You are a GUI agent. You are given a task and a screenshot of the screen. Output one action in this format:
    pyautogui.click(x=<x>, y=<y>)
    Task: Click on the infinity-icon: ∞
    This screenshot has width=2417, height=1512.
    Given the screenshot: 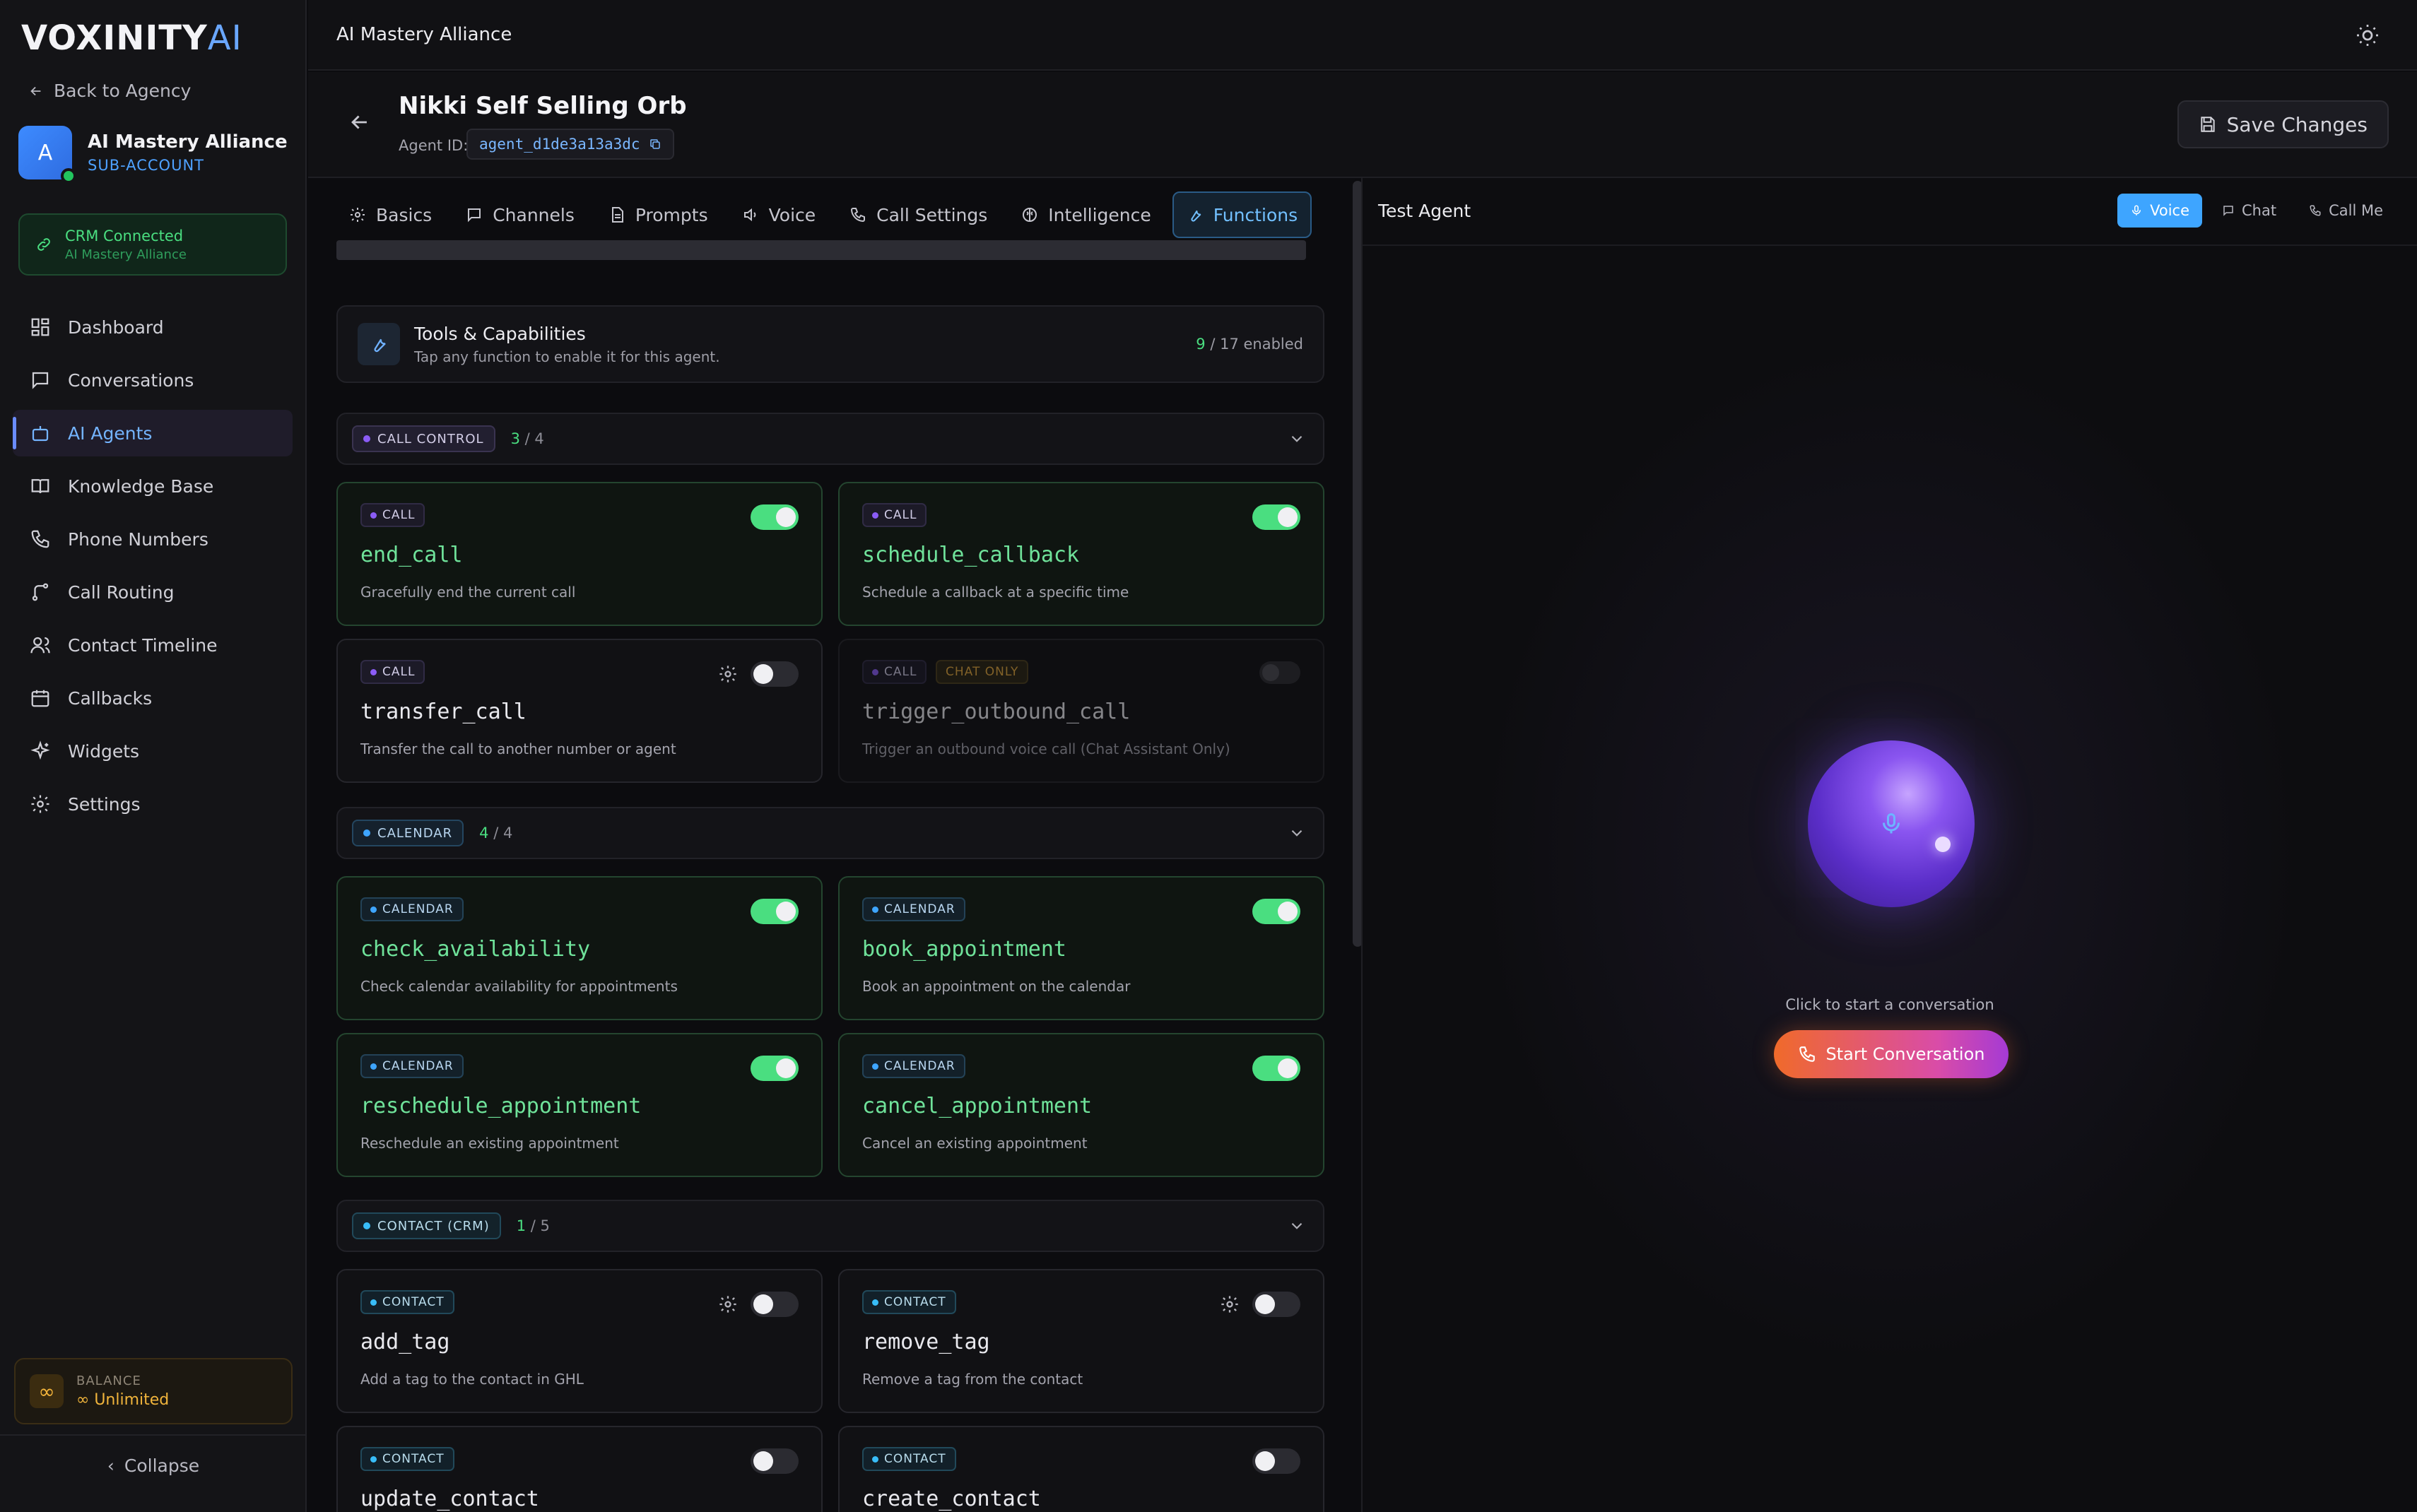 What is the action you would take?
    pyautogui.click(x=47, y=1391)
    